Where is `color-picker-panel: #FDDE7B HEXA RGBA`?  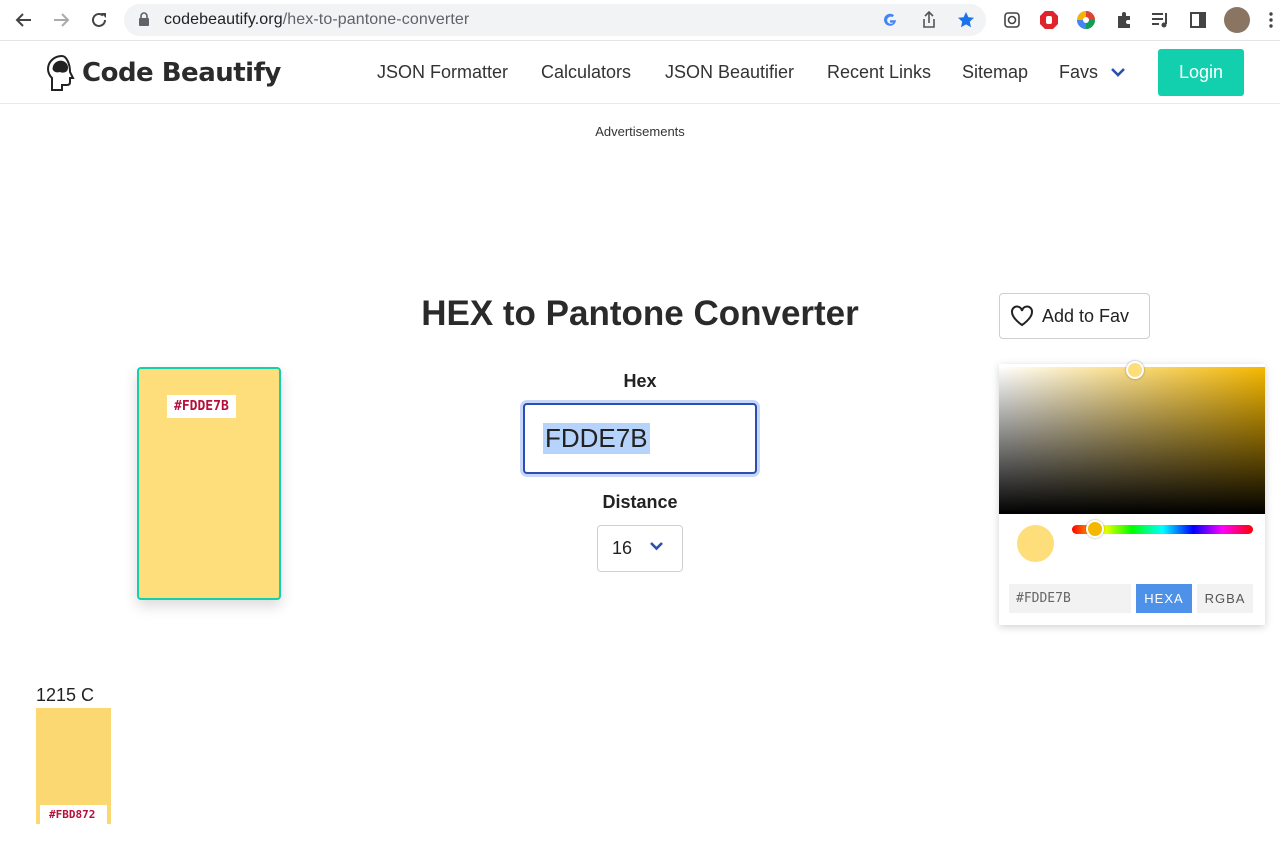
color-picker-panel: #FDDE7B HEXA RGBA is located at coordinates (1132, 493).